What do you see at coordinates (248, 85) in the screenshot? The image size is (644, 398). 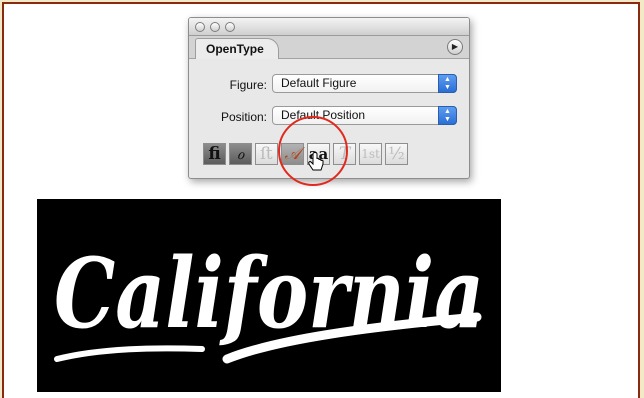 I see `figure-label: Figure:` at bounding box center [248, 85].